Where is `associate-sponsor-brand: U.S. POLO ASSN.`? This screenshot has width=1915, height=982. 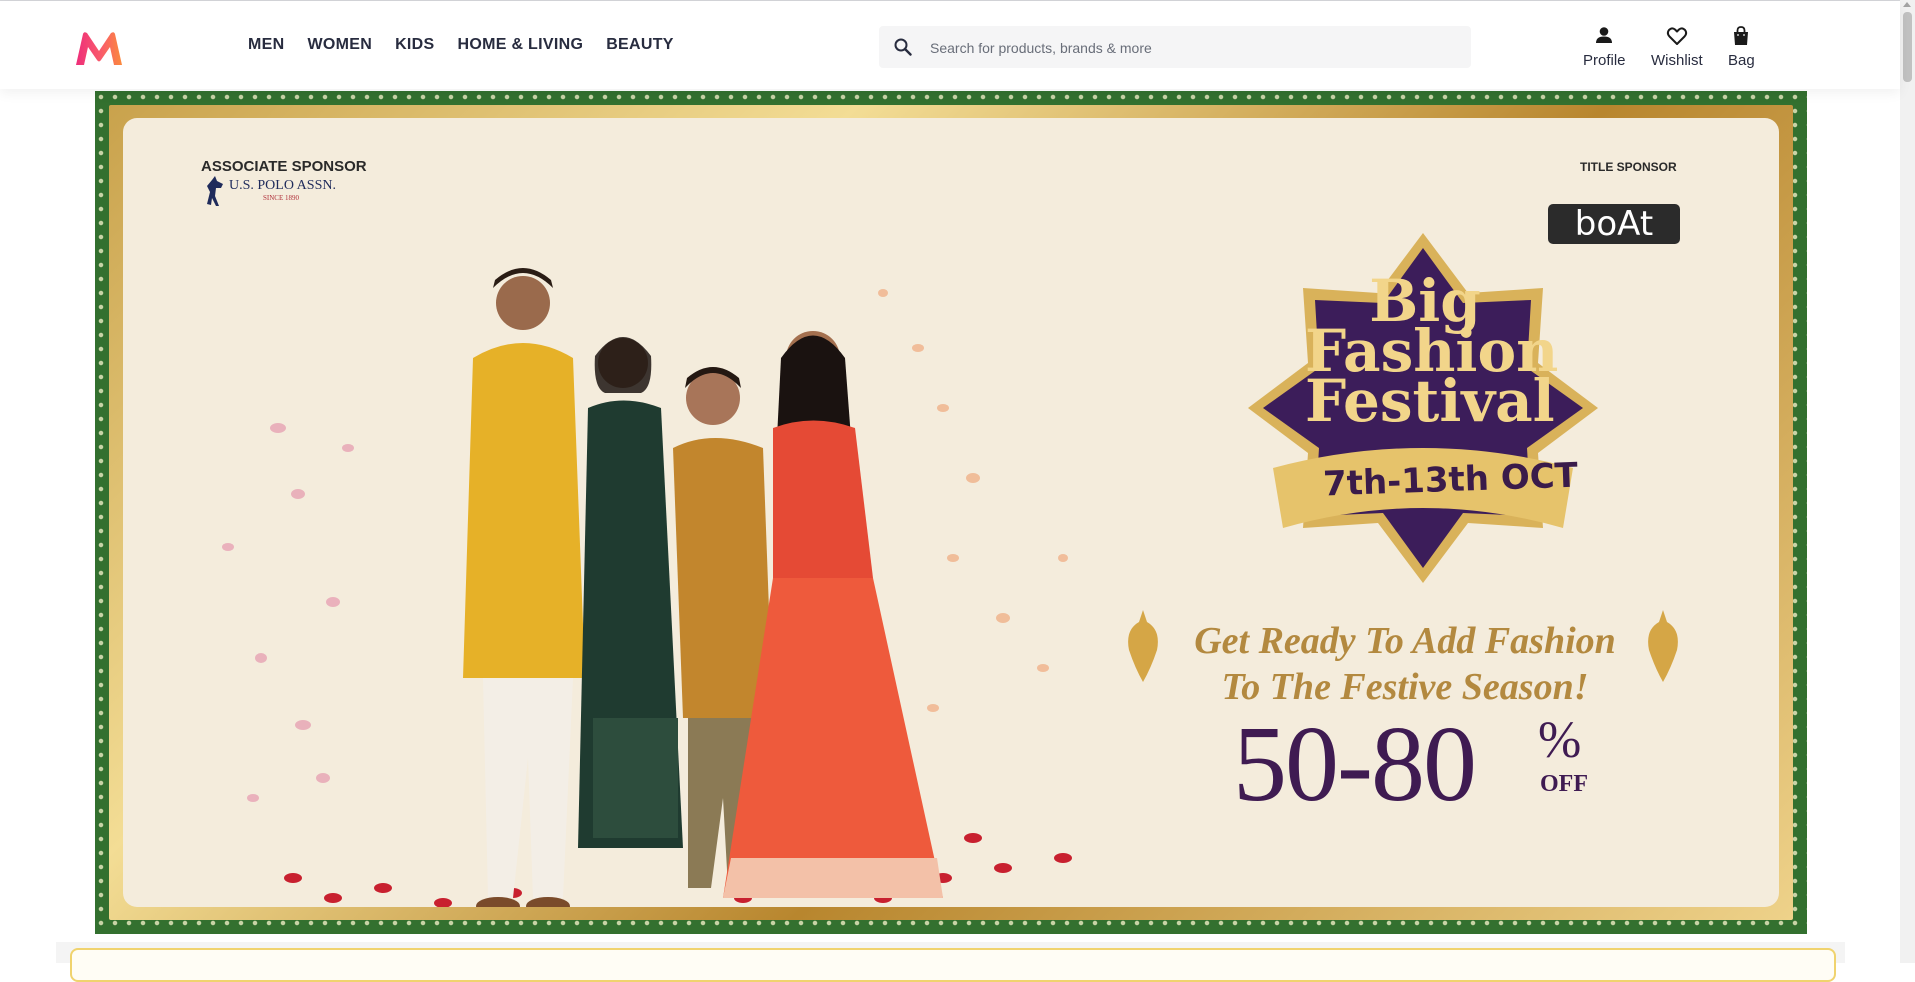 associate-sponsor-brand: U.S. POLO ASSN. is located at coordinates (282, 185).